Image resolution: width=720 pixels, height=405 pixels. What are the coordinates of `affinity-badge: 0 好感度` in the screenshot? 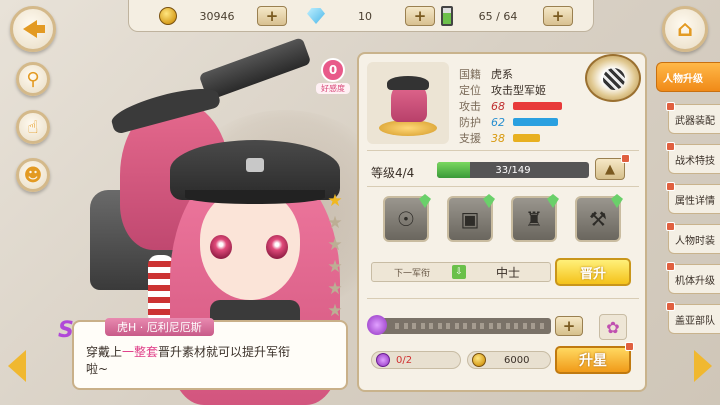 It's located at (333, 78).